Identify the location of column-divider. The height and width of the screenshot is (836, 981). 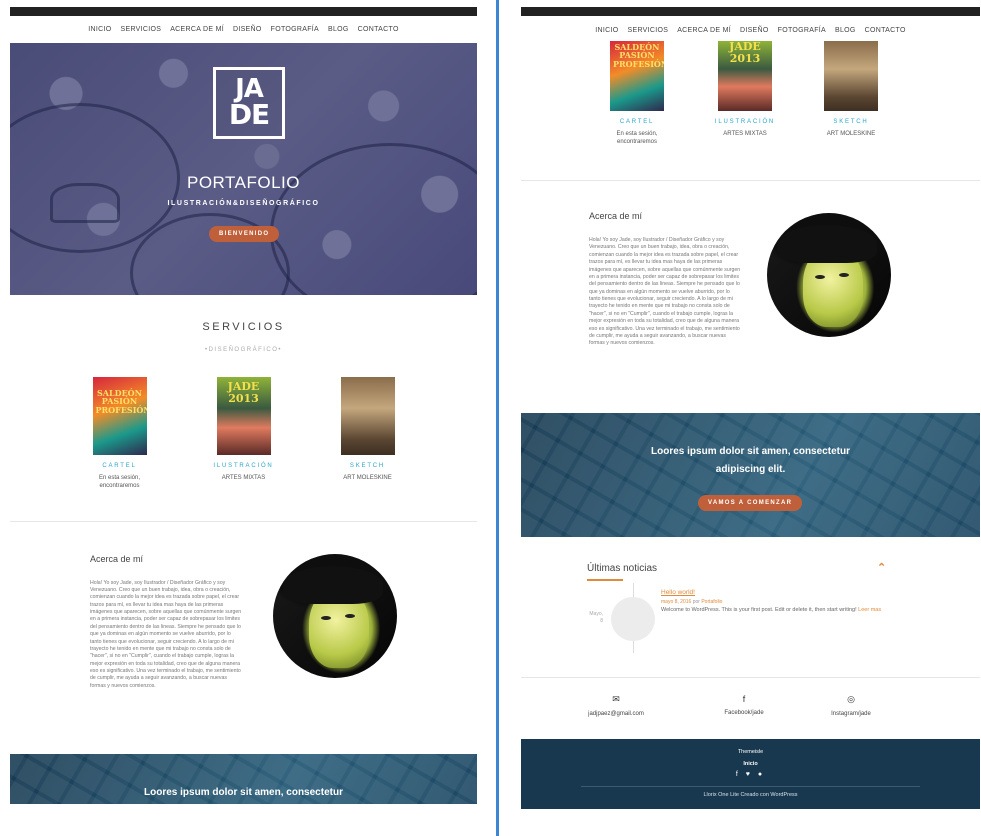
(497, 418).